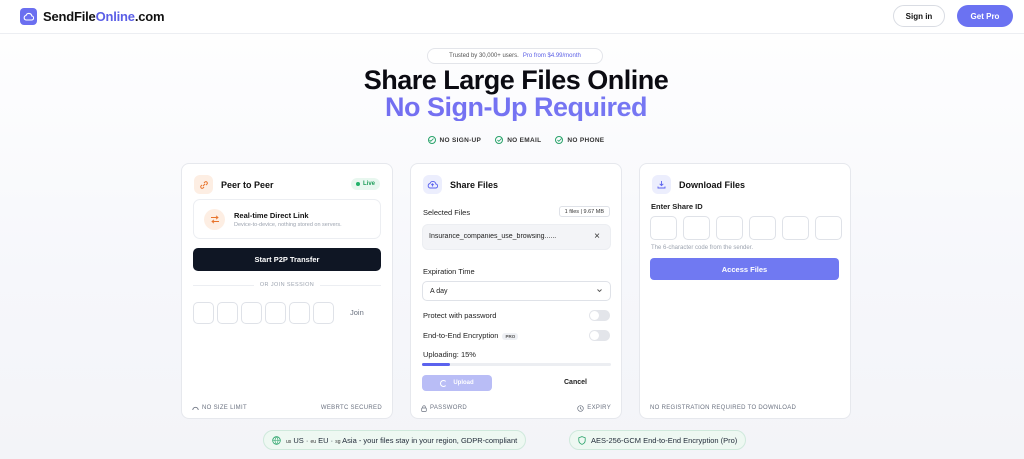 This screenshot has width=1024, height=459. I want to click on or-join-divider: OR JOIN SESSION, so click(287, 285).